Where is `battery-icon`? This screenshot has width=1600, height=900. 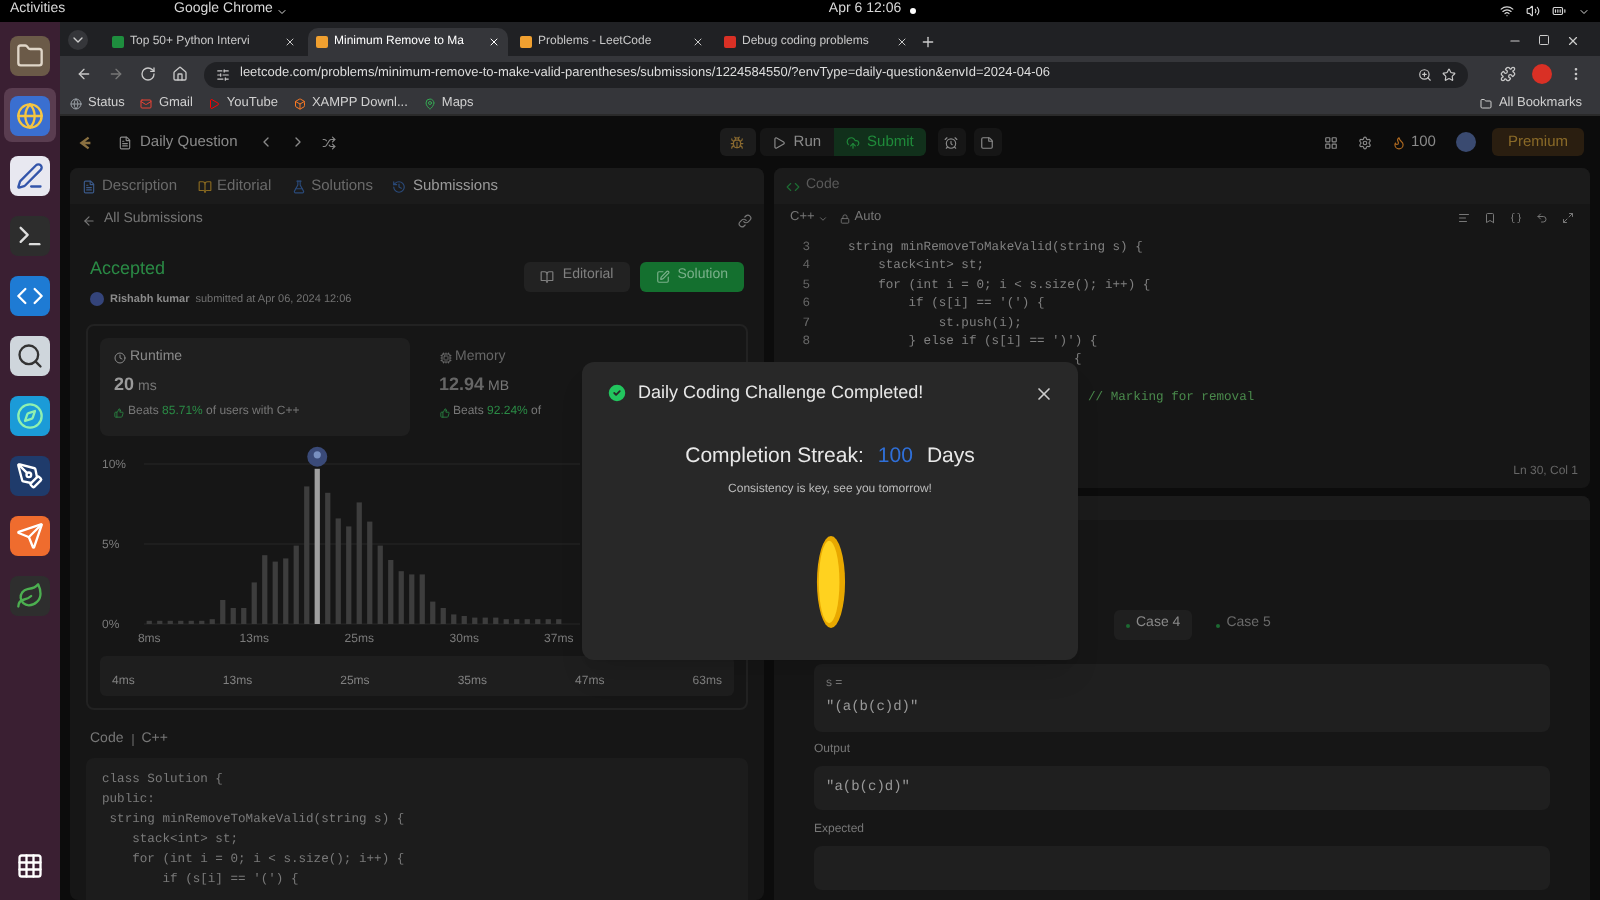 battery-icon is located at coordinates (1559, 11).